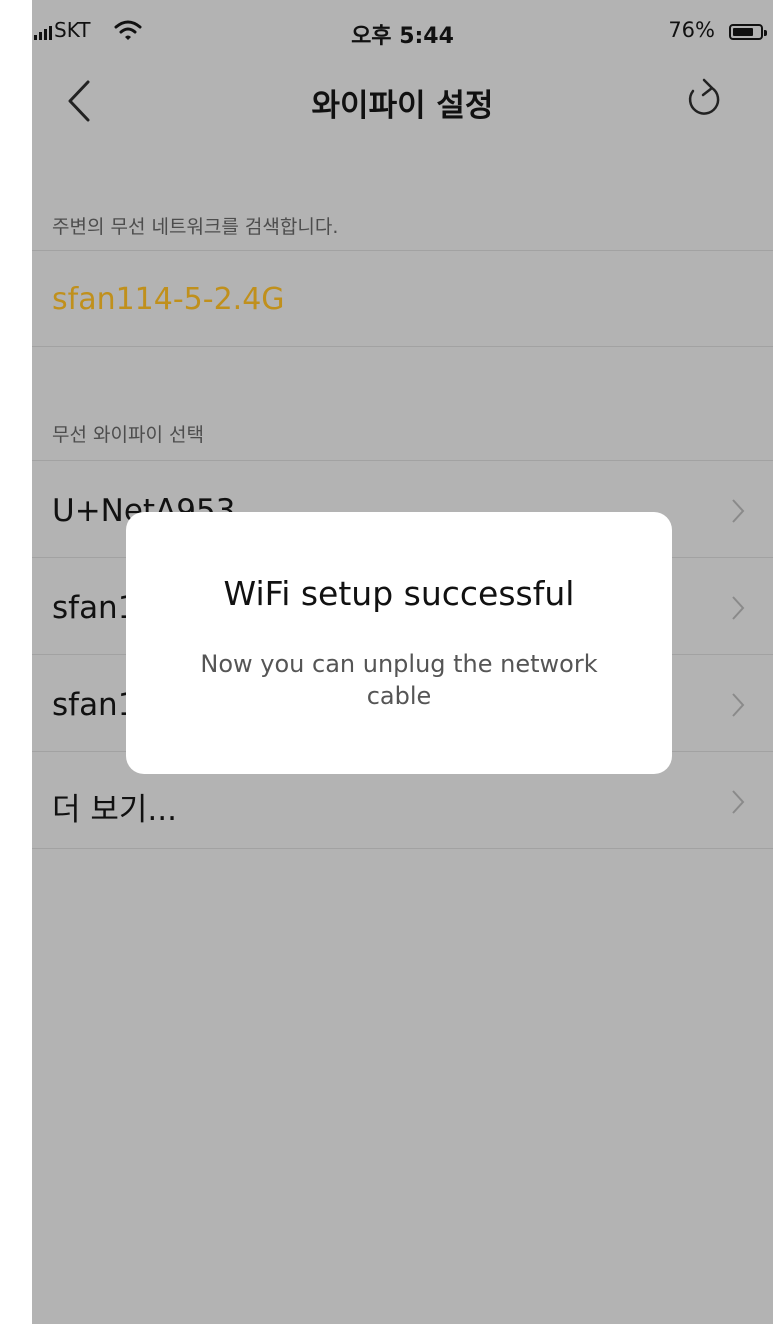 The width and height of the screenshot is (773, 1324). I want to click on status-bar: SKT 오후 5:44 76%, so click(402, 30).